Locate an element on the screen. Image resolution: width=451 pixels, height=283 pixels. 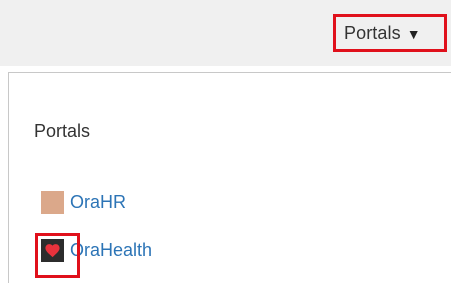
caret-down-icon: ▼ is located at coordinates (413, 34).